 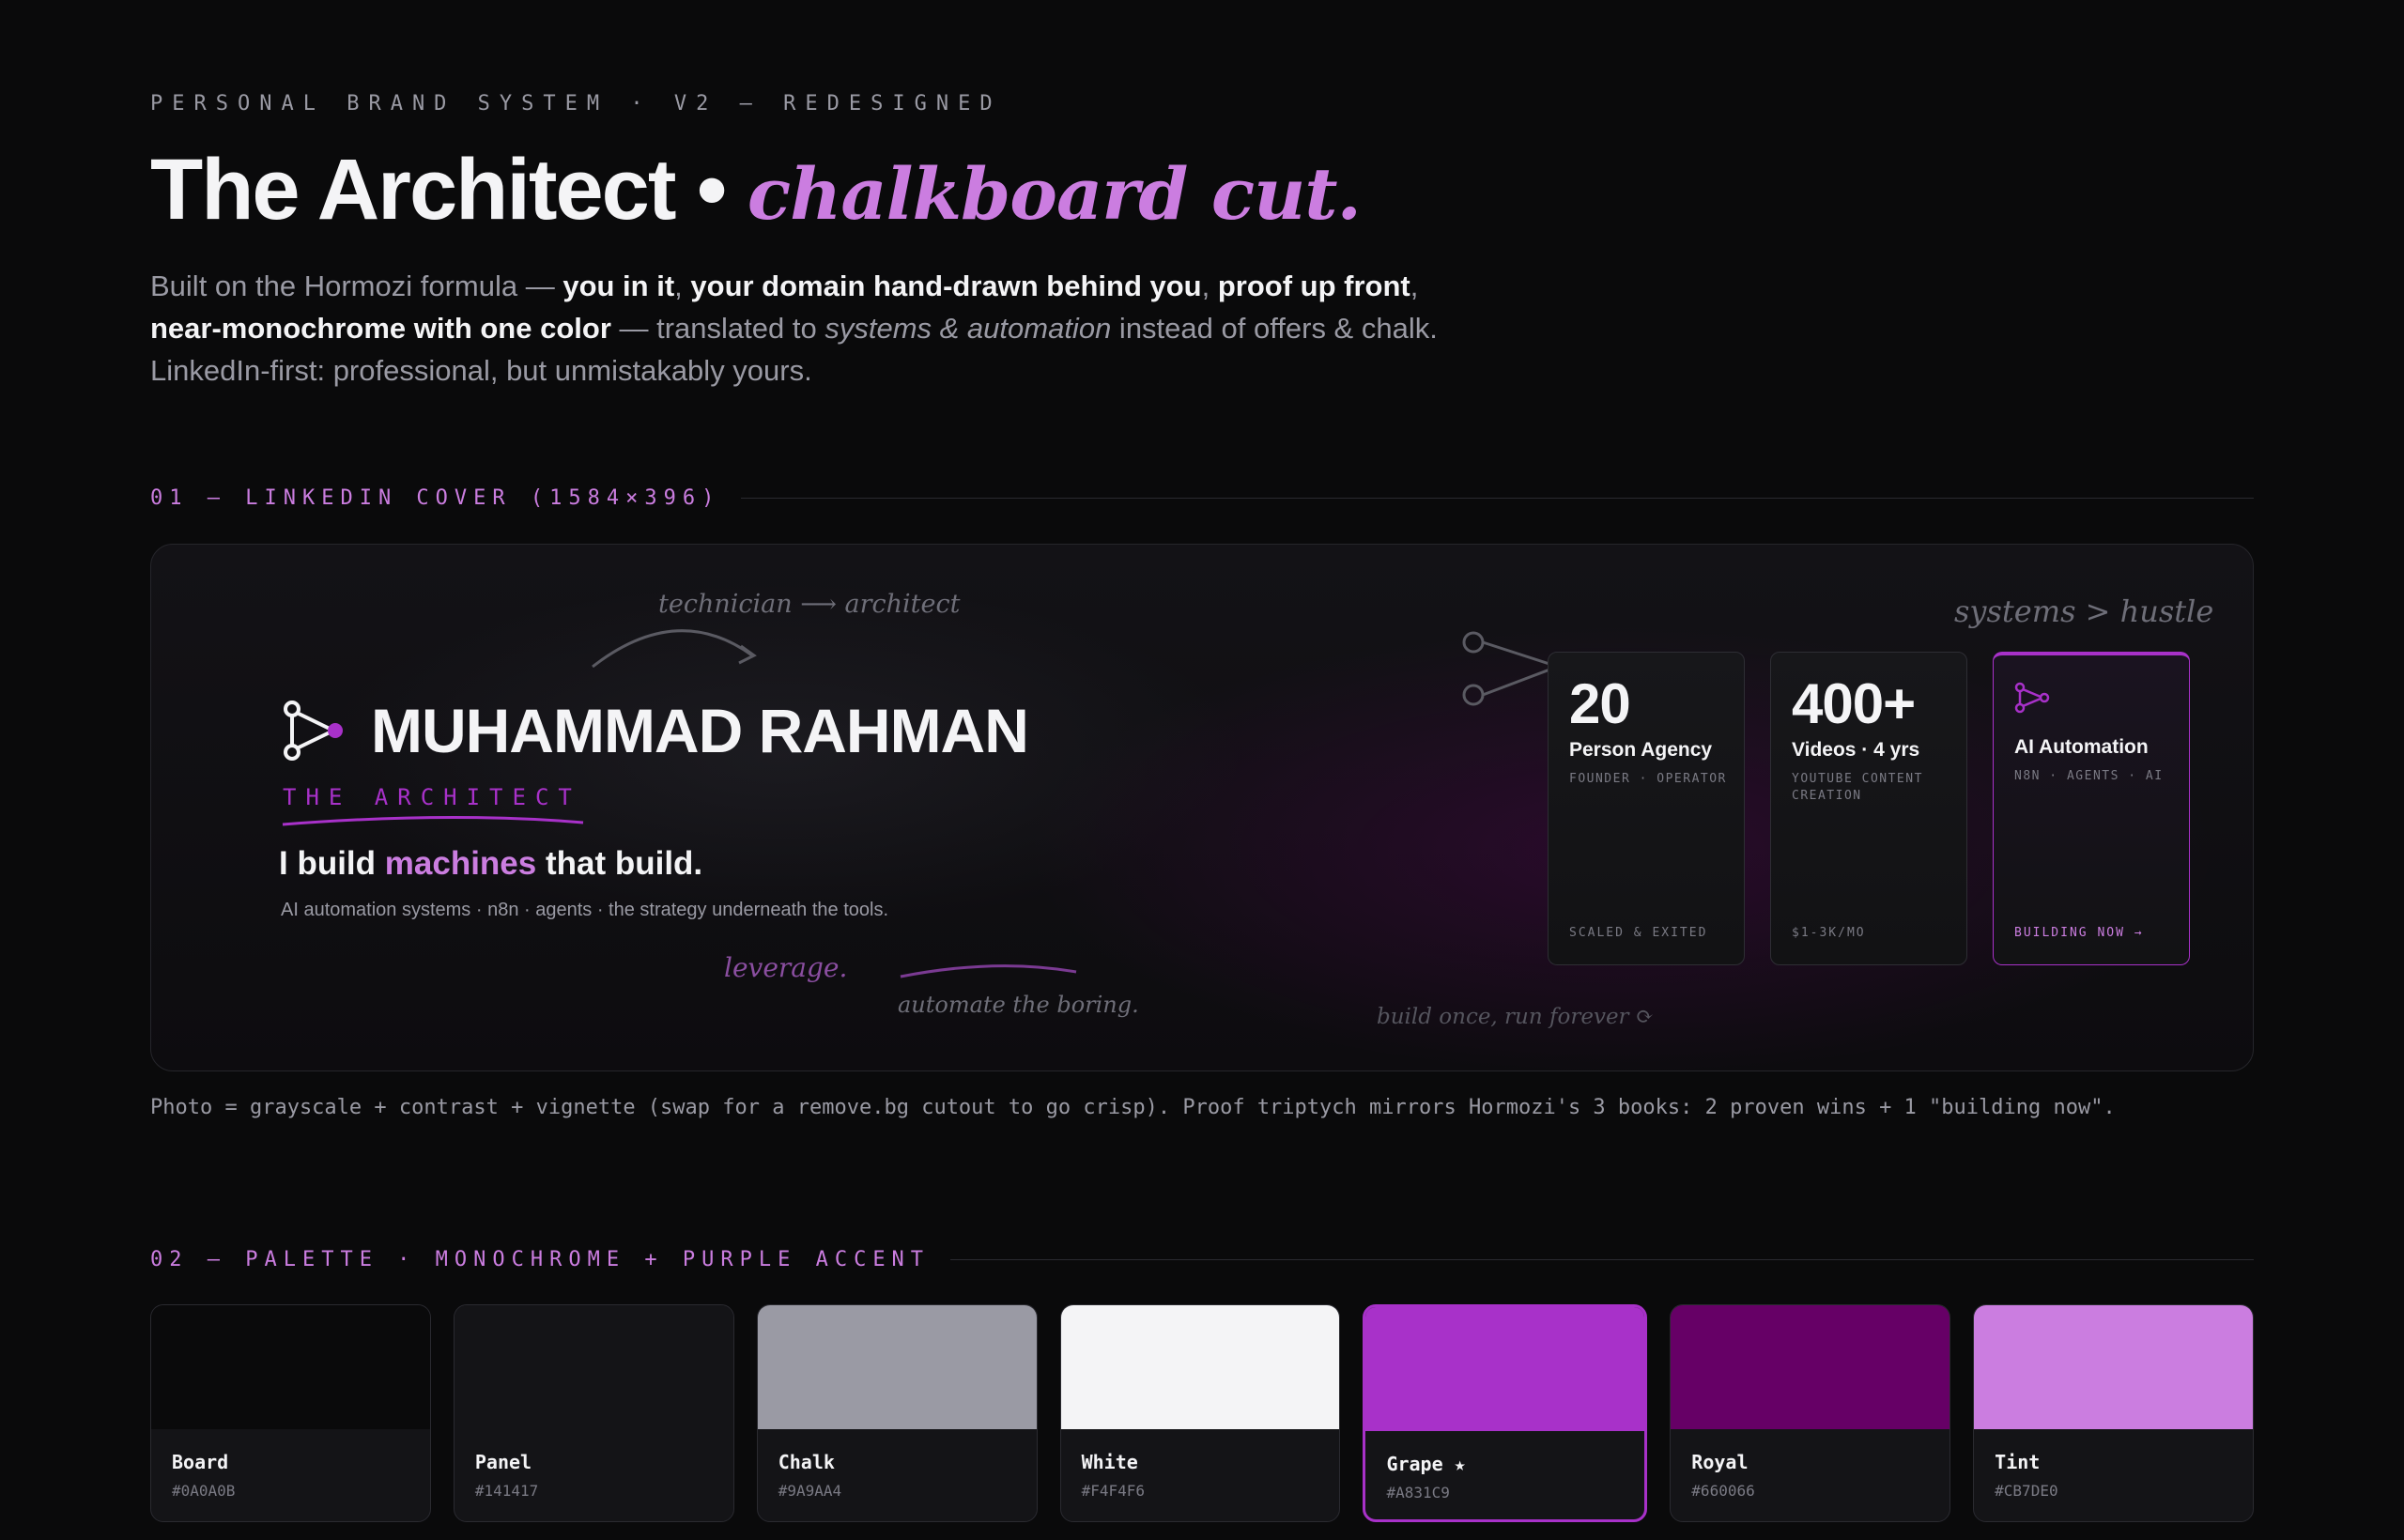 What do you see at coordinates (1054, 194) in the screenshot?
I see `title-accent: chalkboard cut.` at bounding box center [1054, 194].